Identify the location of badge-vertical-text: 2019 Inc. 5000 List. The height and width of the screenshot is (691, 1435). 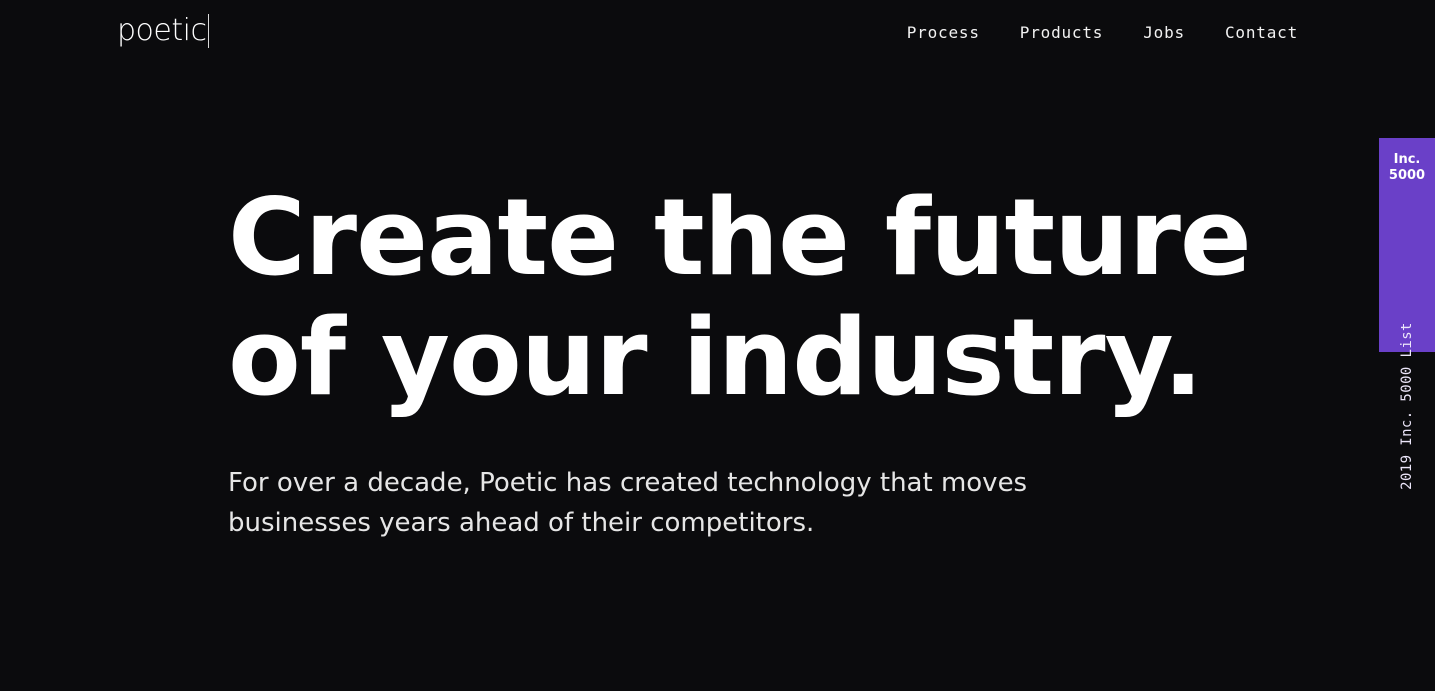
(1407, 406).